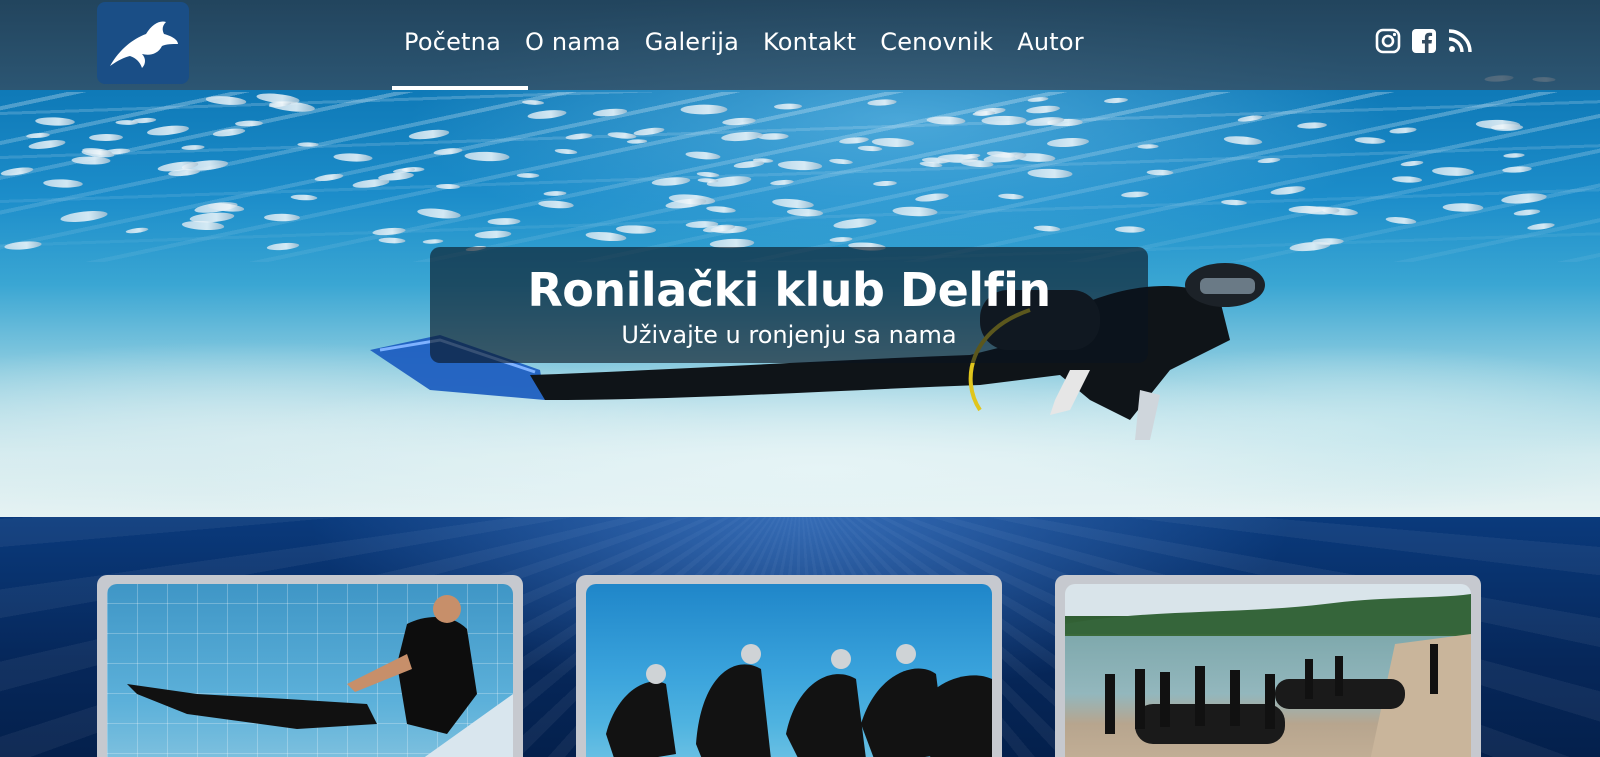 This screenshot has width=1600, height=757. Describe the element at coordinates (809, 44) in the screenshot. I see `nav-item-kontakt: Kontakt` at that location.